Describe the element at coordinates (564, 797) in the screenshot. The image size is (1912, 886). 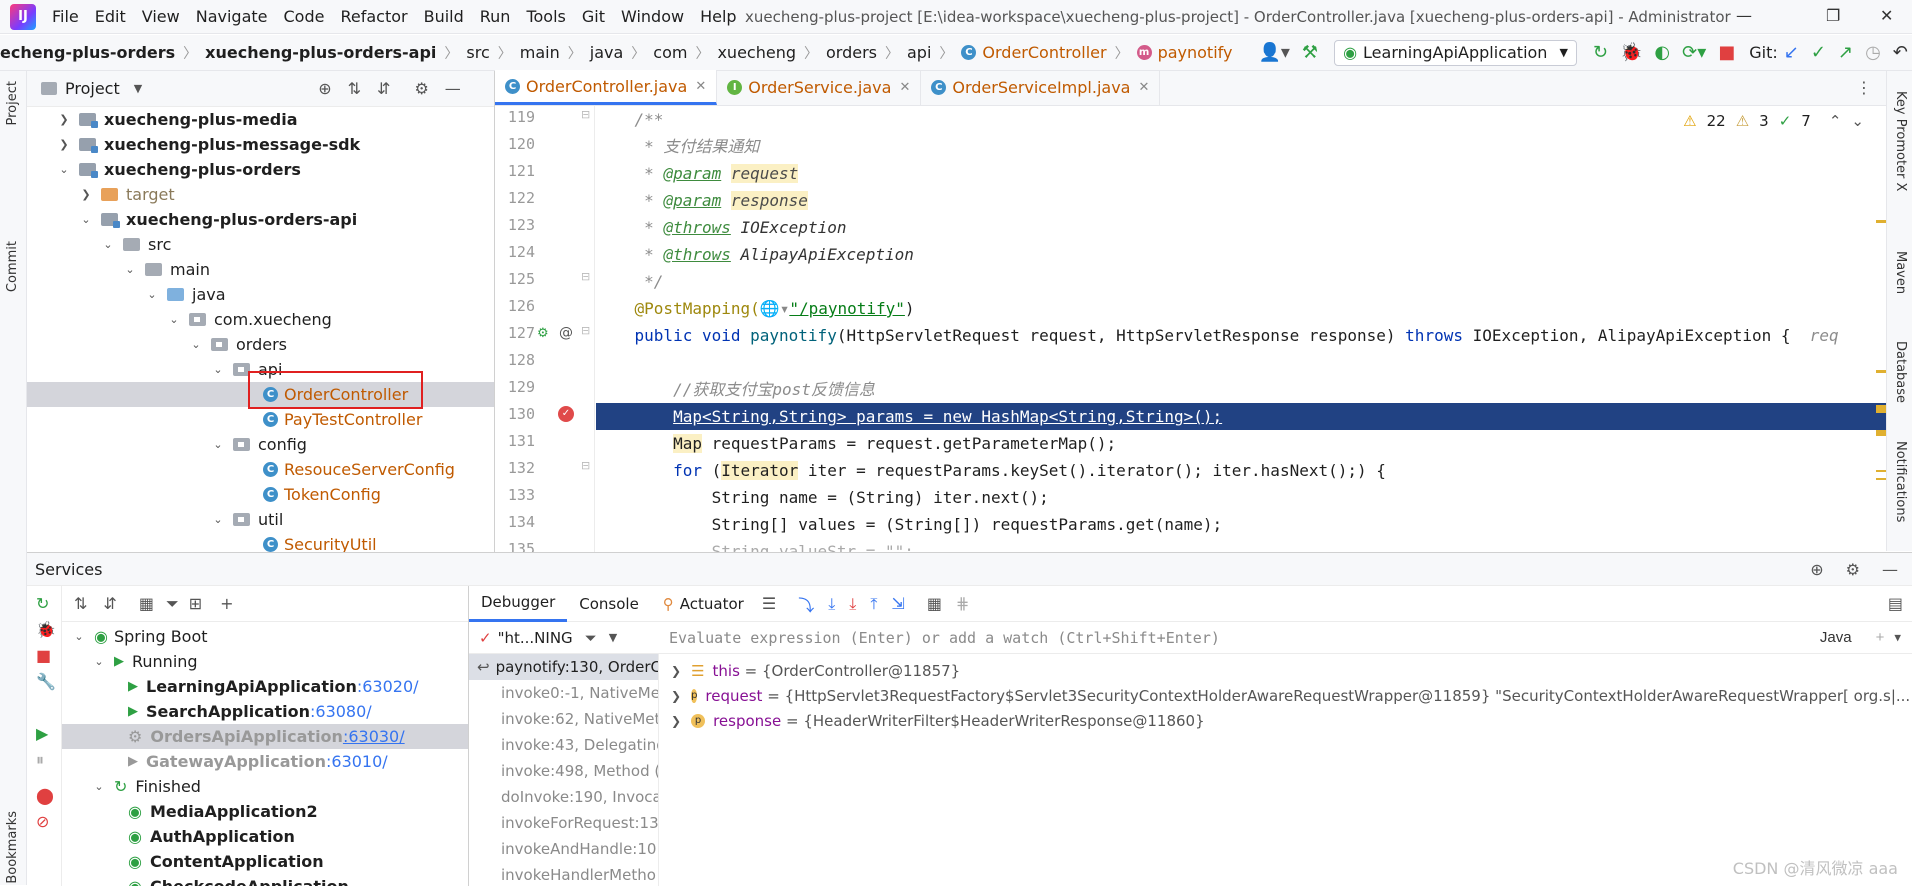
I see `frame-item: doInvoke:190, Invoca` at that location.